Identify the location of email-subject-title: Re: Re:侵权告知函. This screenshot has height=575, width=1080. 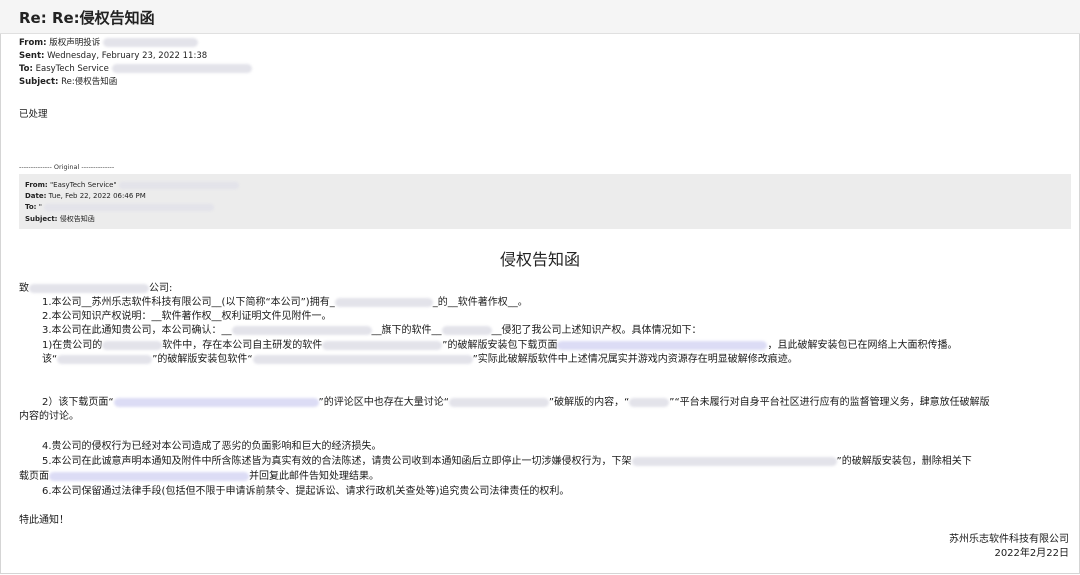
(87, 18).